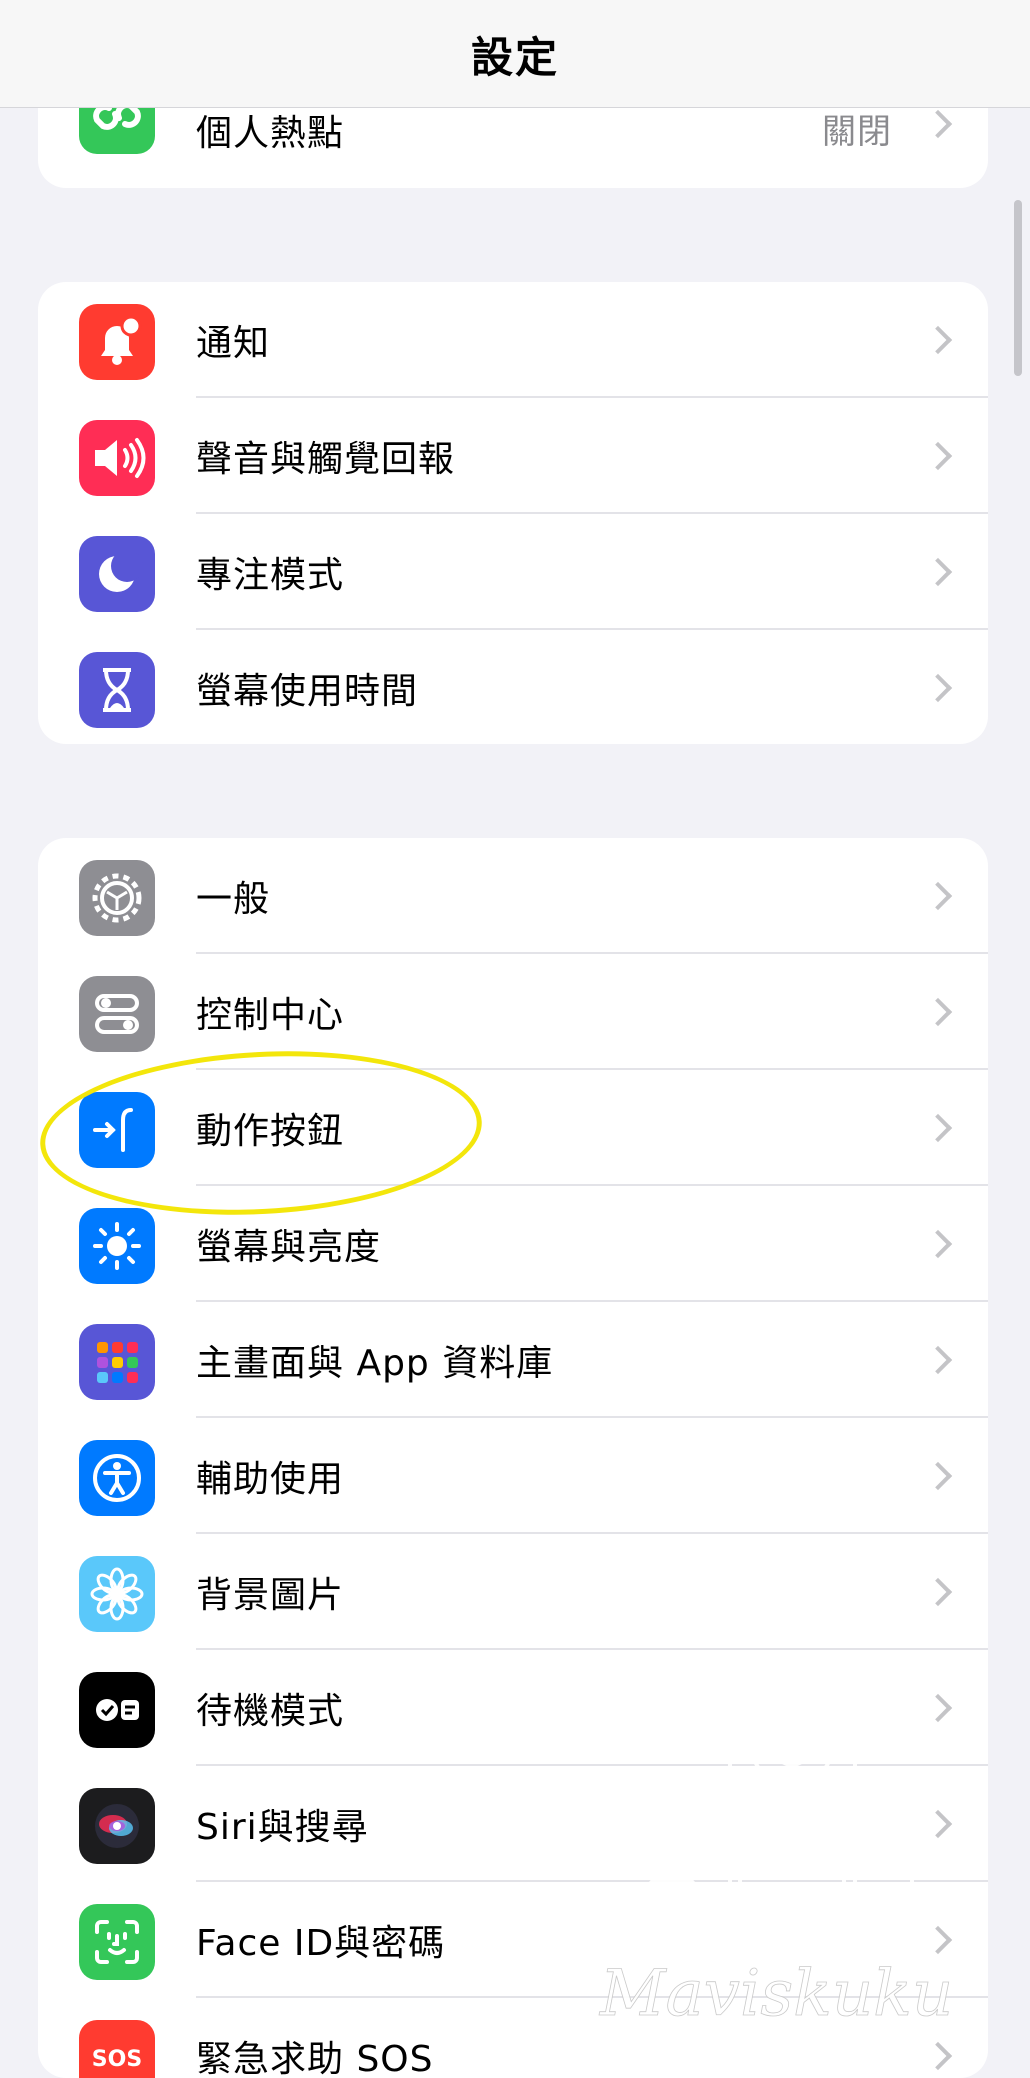 The width and height of the screenshot is (1030, 2078). I want to click on settings-row-wallpaper: 背景圖片, so click(513, 1592).